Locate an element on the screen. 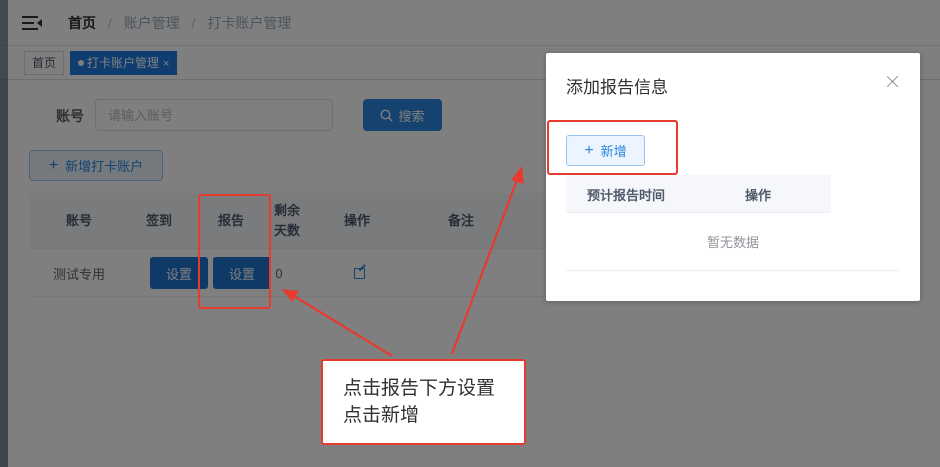  arrow-to-new-line is located at coordinates (484, 267).